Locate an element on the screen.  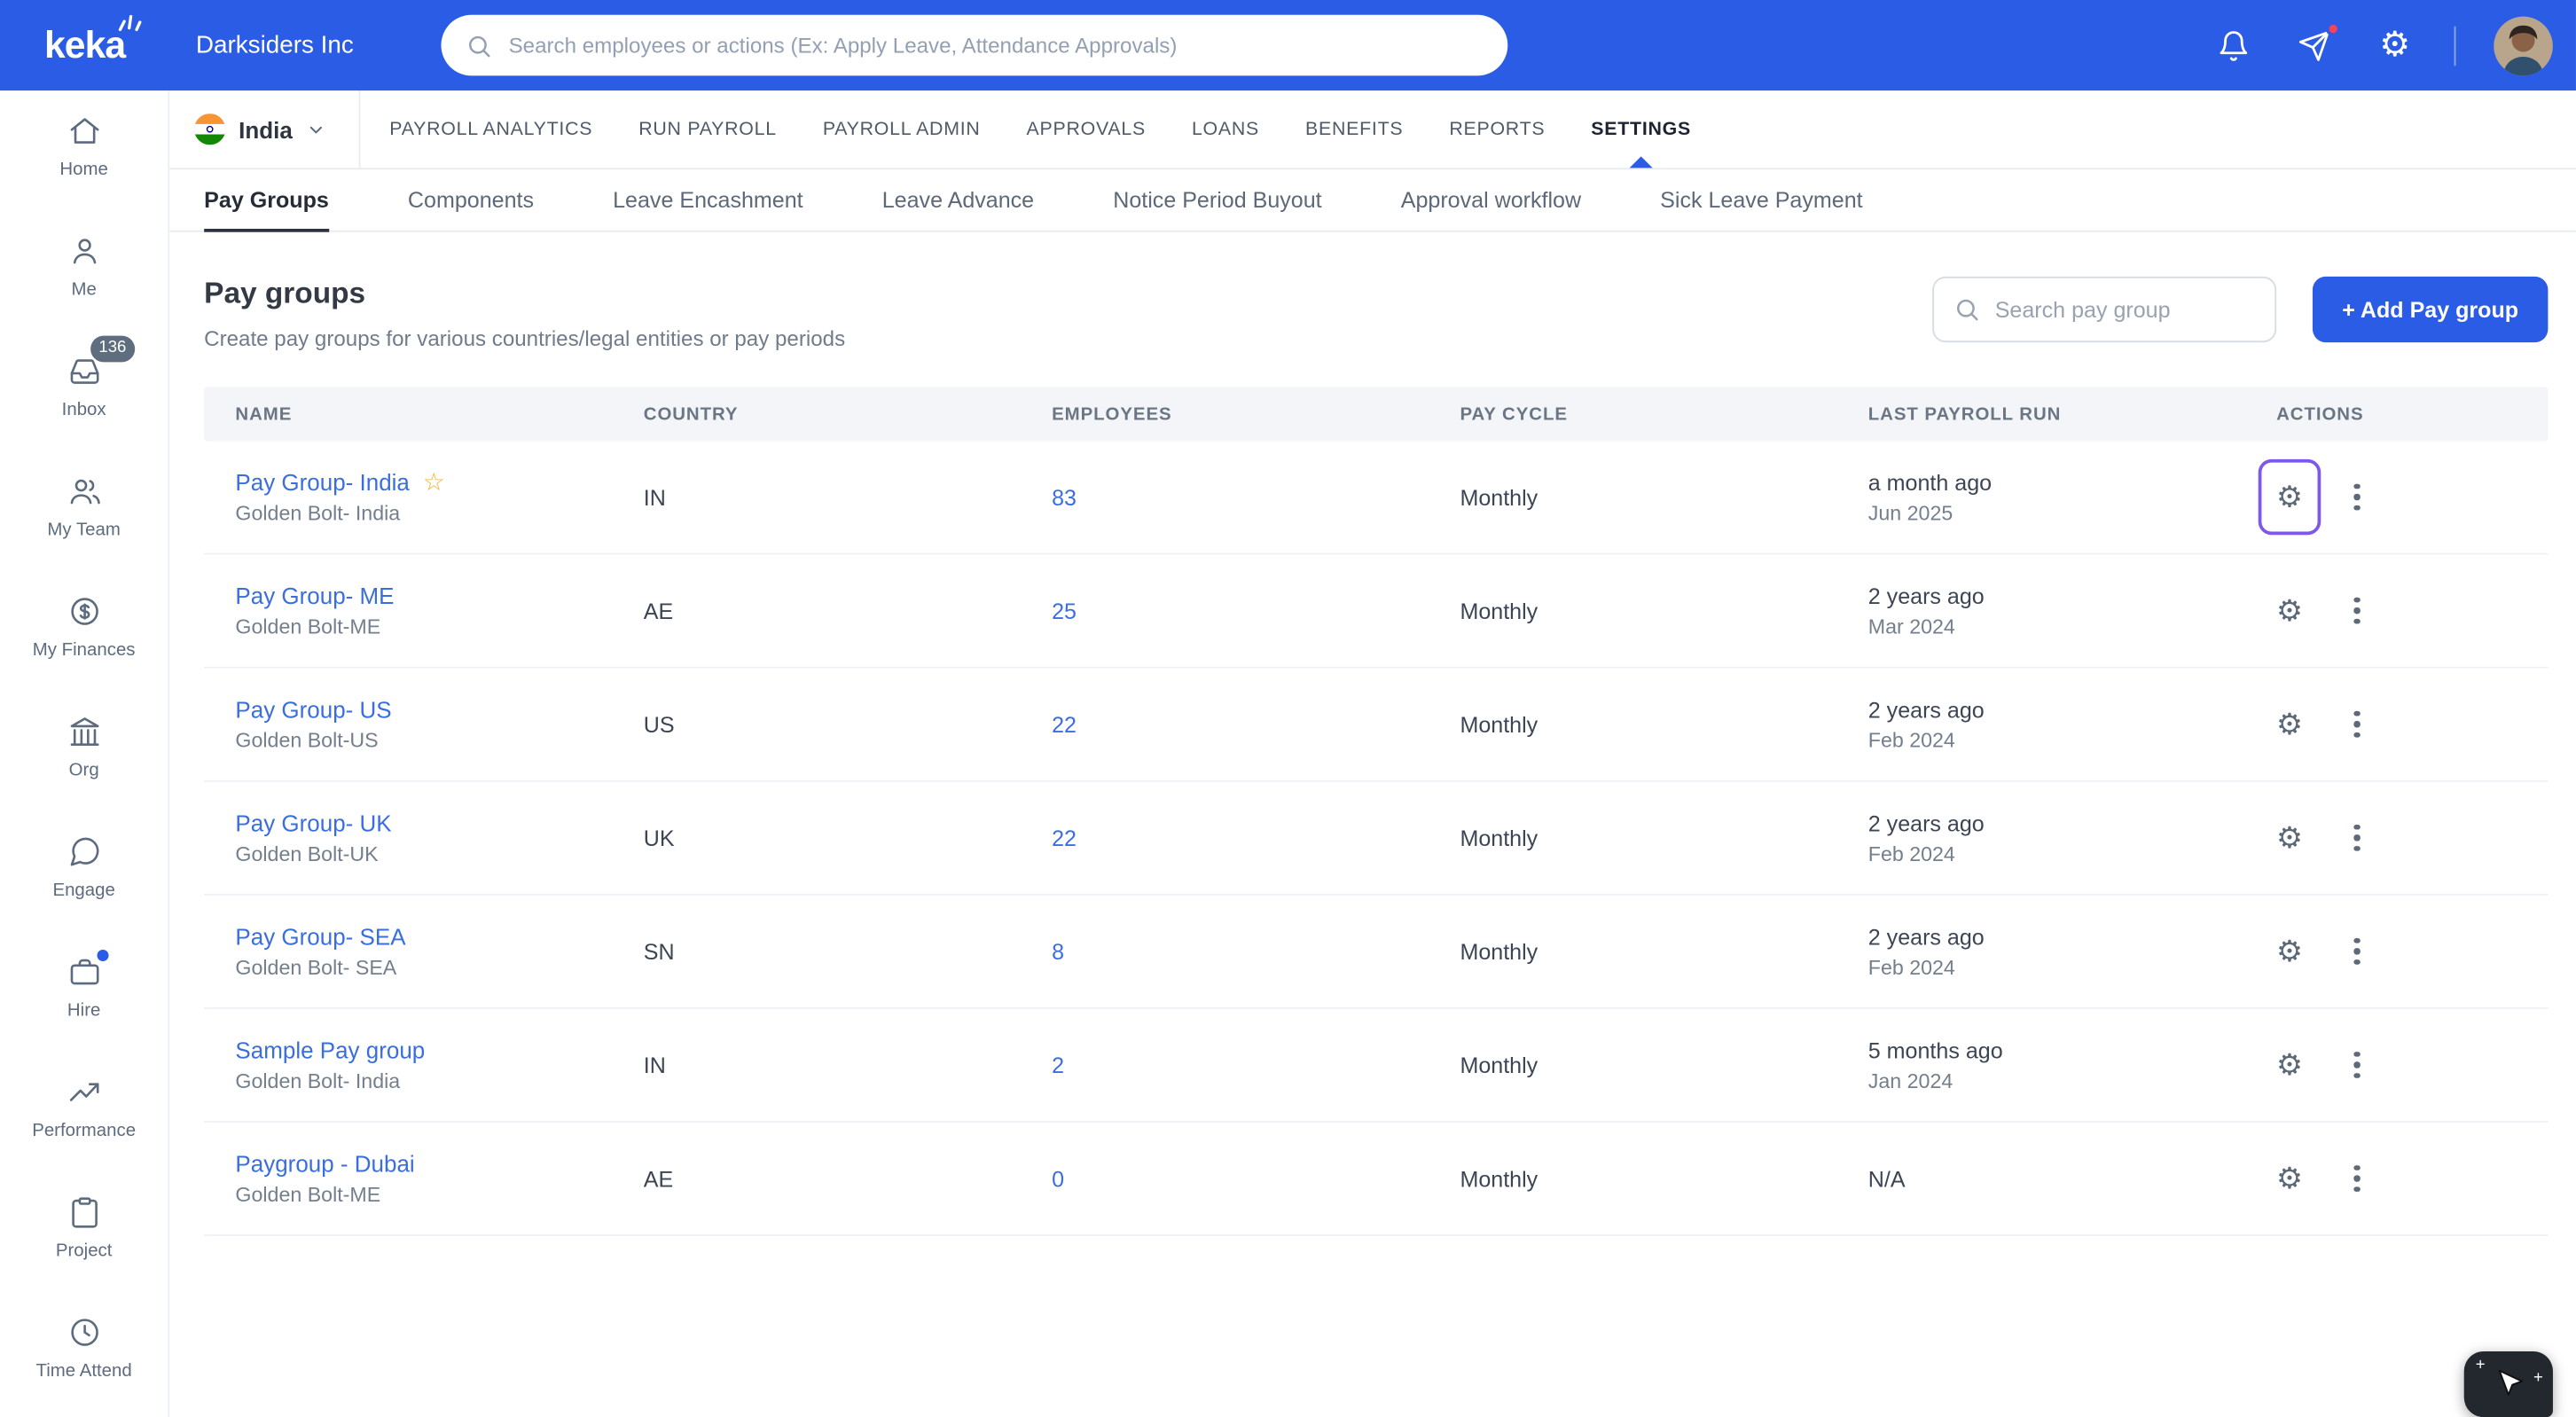
nav-reports: REPORTS is located at coordinates (1497, 129).